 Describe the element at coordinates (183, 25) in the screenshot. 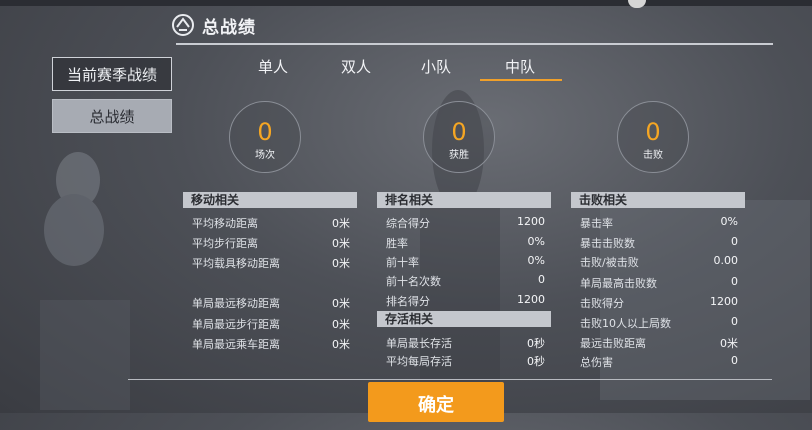

I see `game-logo-icon` at that location.